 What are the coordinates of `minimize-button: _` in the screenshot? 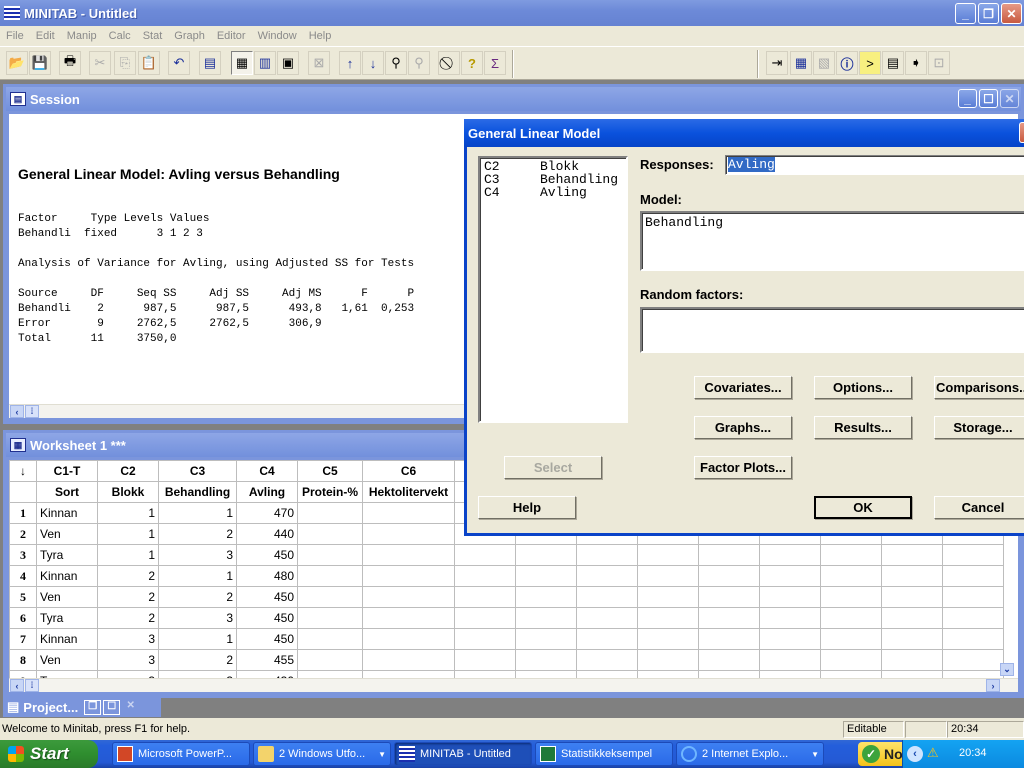 It's located at (965, 13).